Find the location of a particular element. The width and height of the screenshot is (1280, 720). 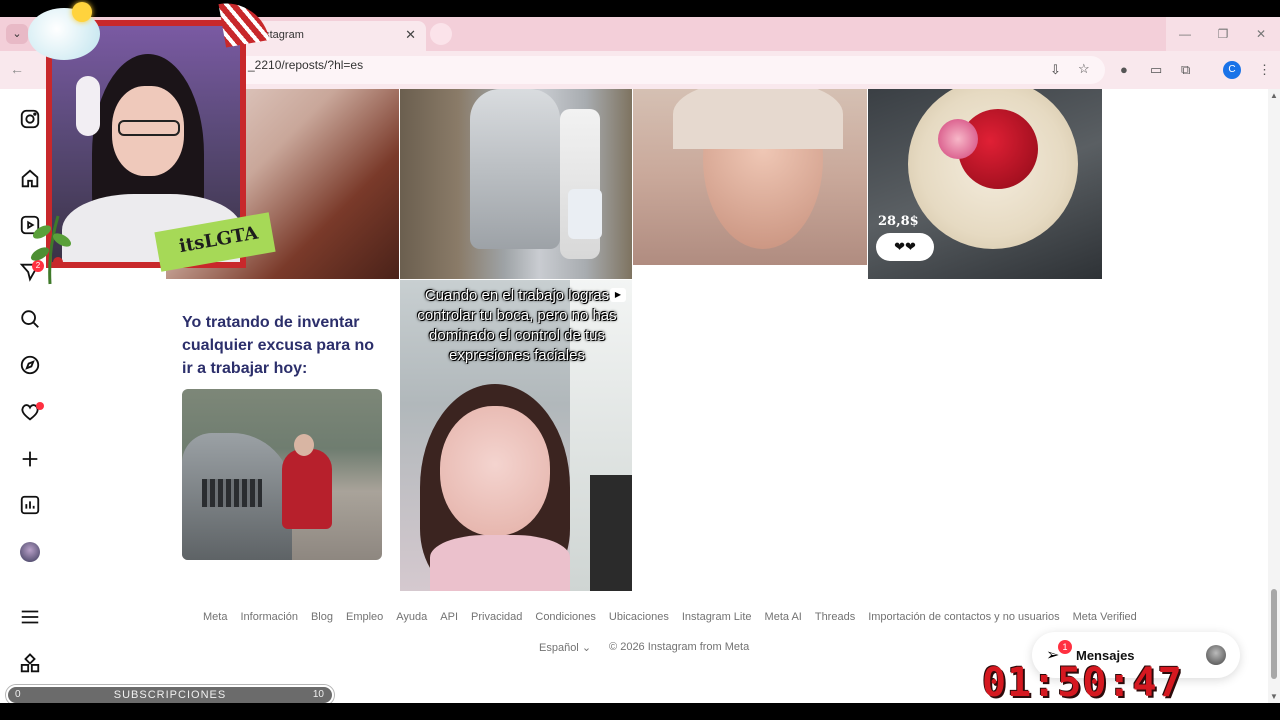

create-icon is located at coordinates (30, 459).